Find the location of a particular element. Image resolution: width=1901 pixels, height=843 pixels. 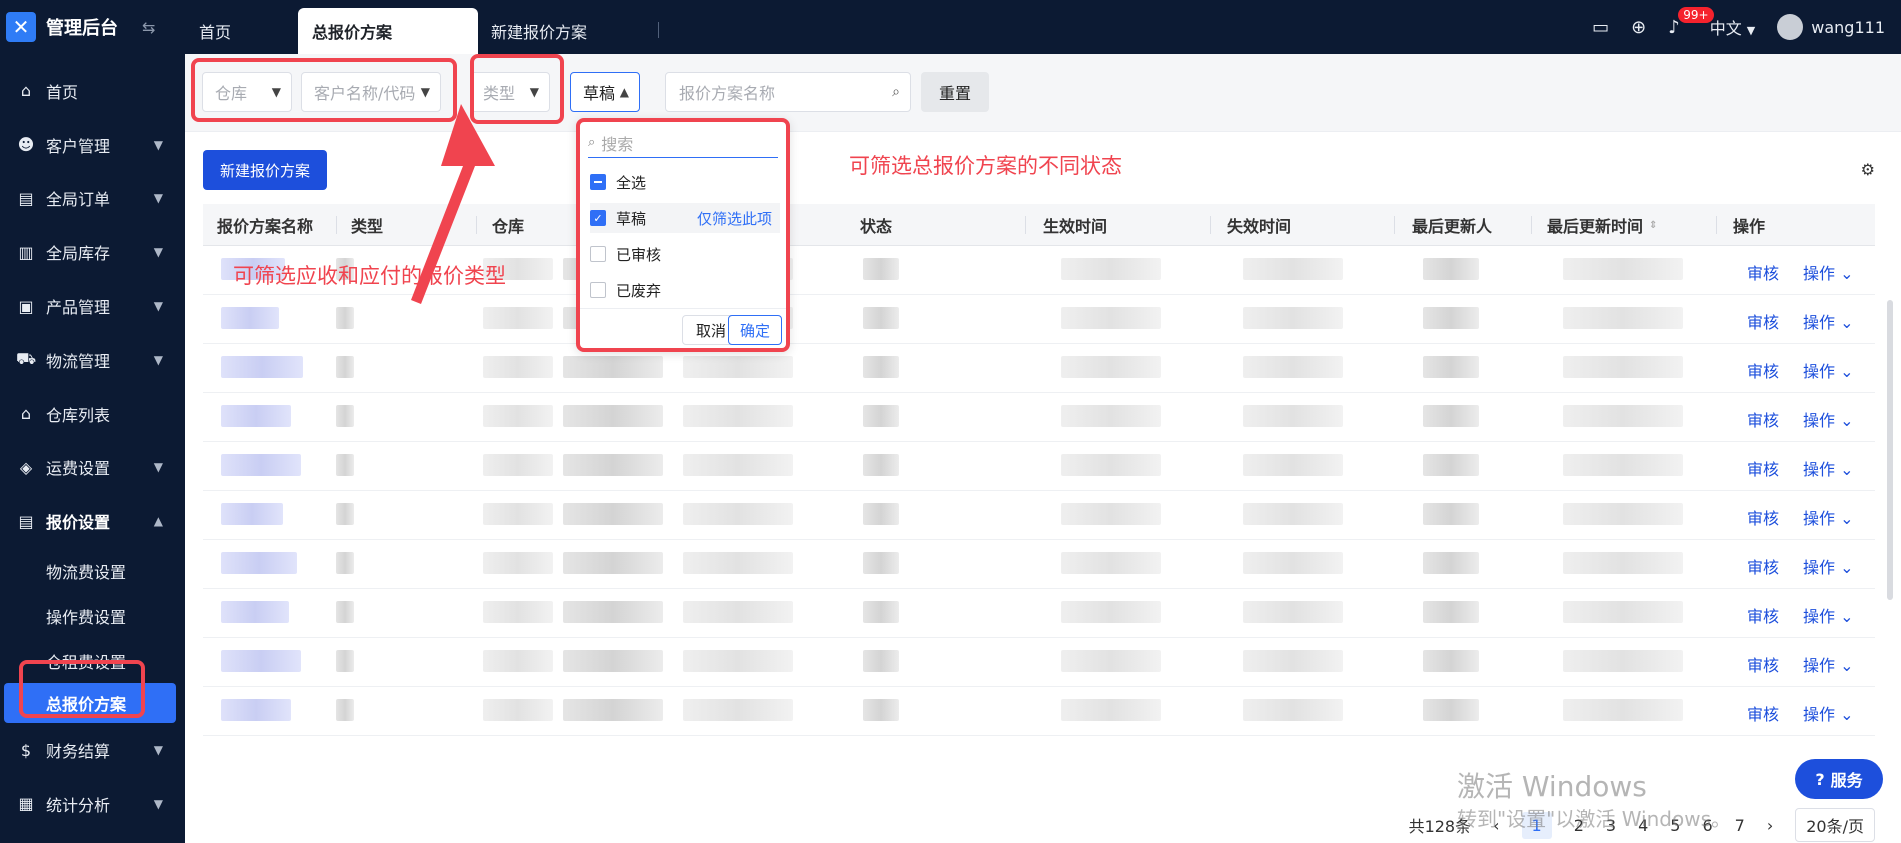

option-draft: ✓ 草稿 仅筛选此项 is located at coordinates (685, 218).